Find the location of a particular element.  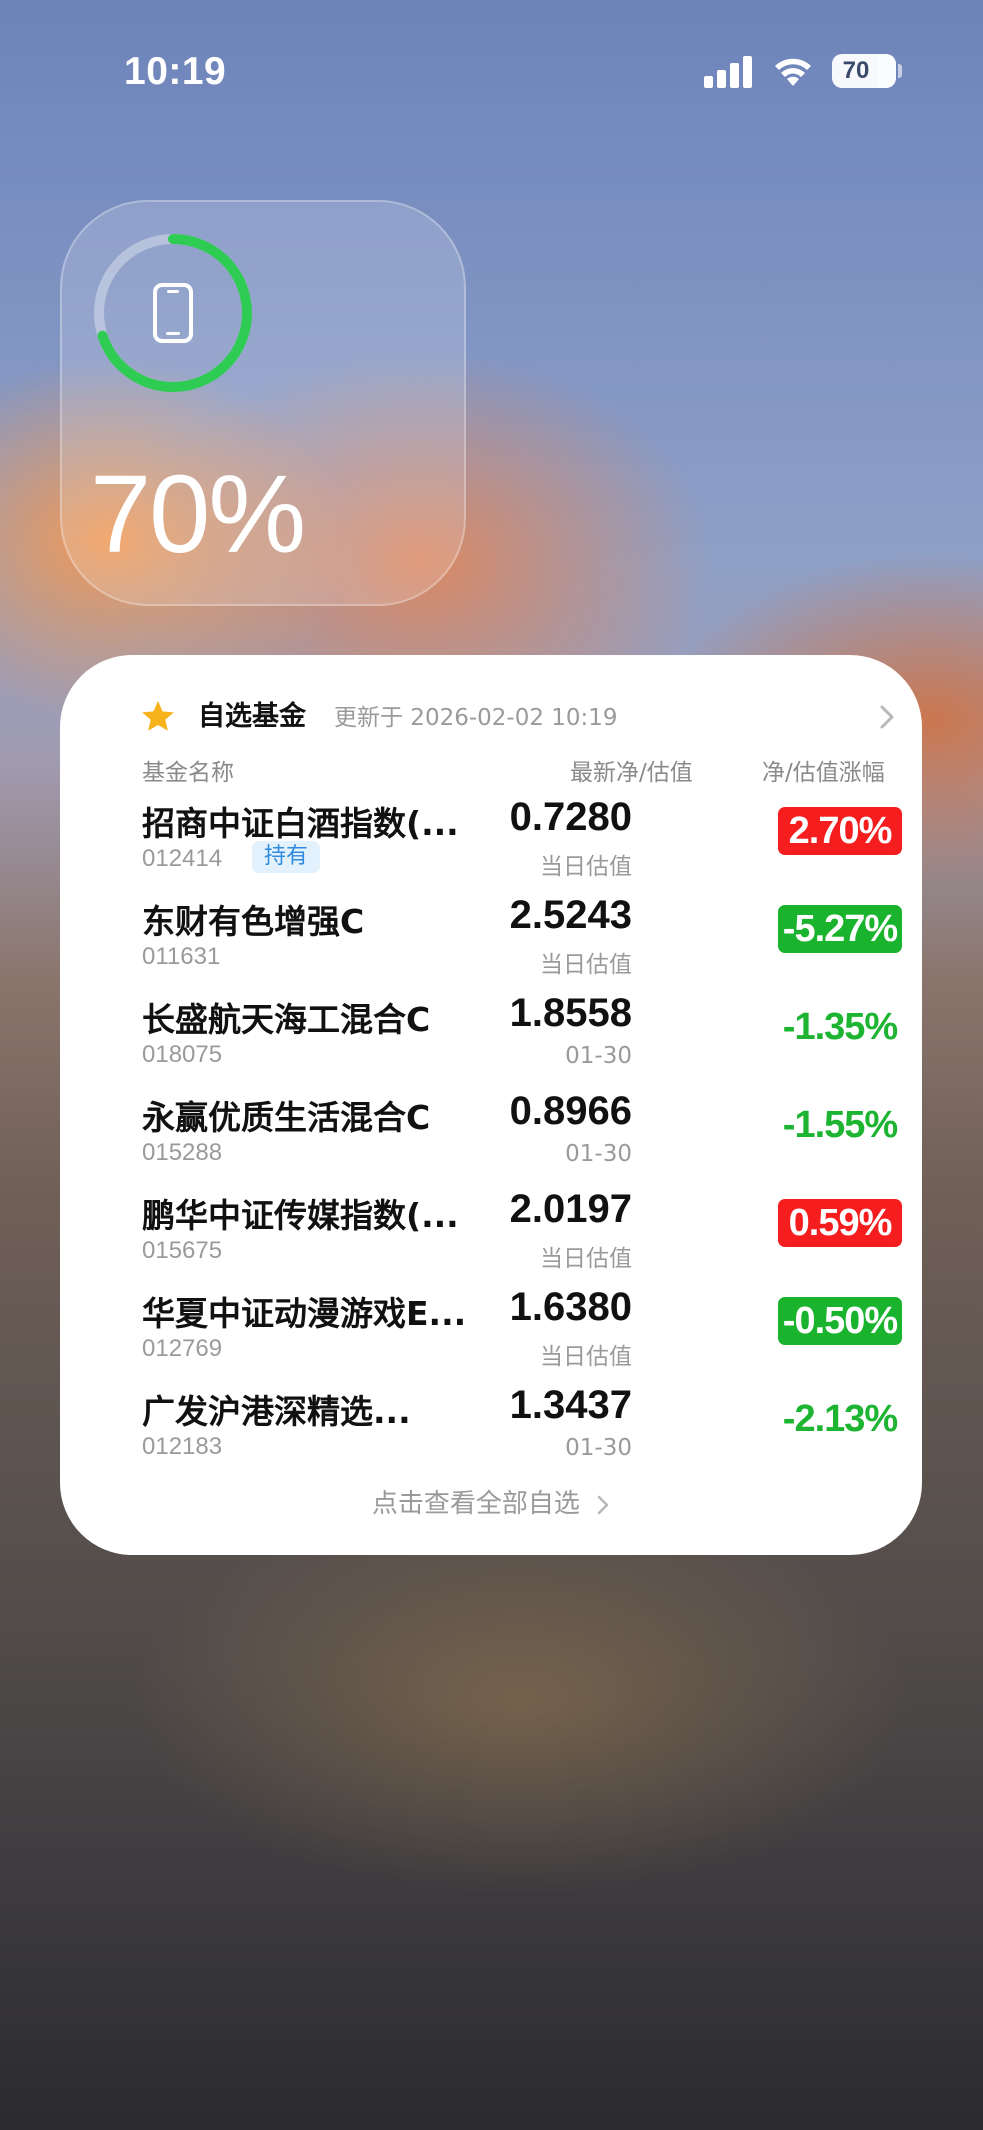

column-header-change: 净/估值涨幅 is located at coordinates (823, 773).